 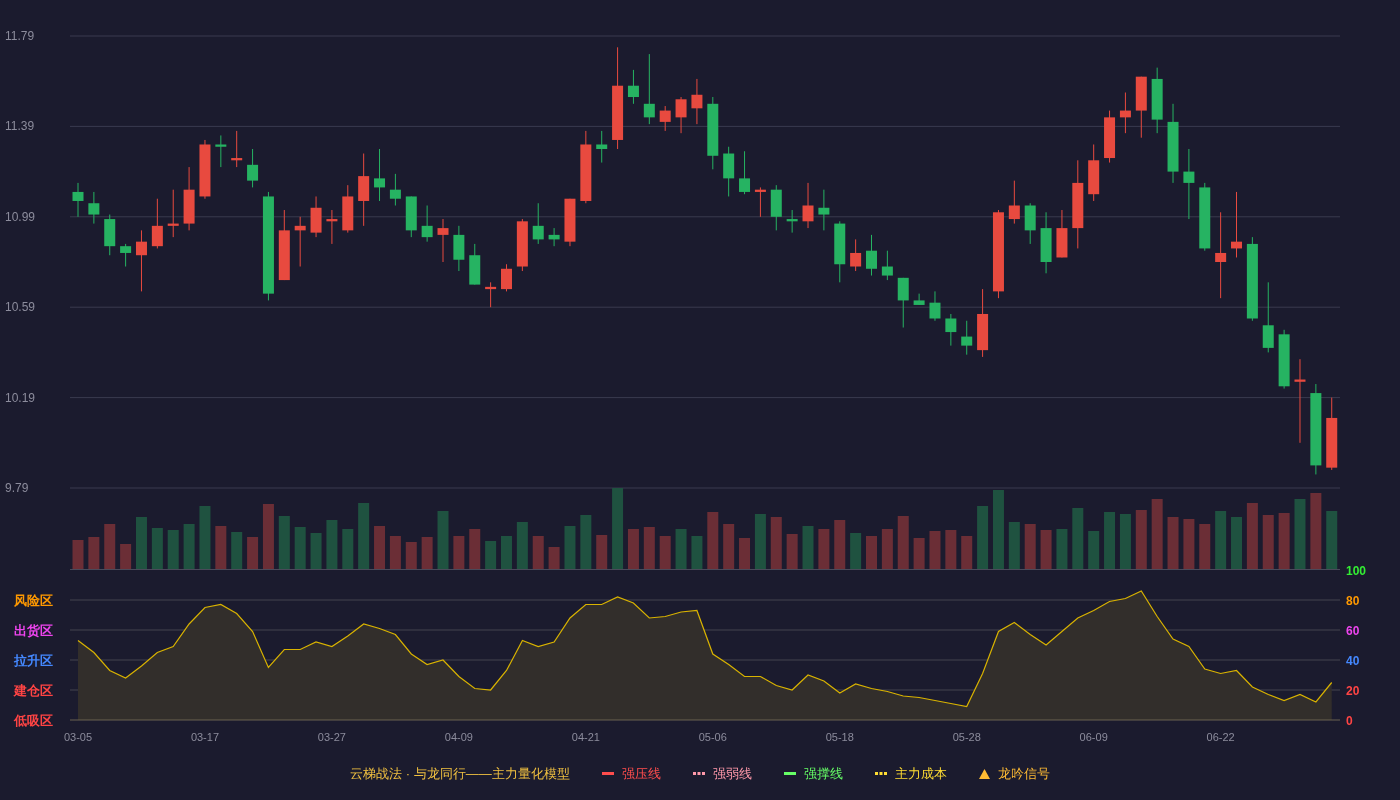 What do you see at coordinates (331, 737) in the screenshot?
I see `date-label: 03-27` at bounding box center [331, 737].